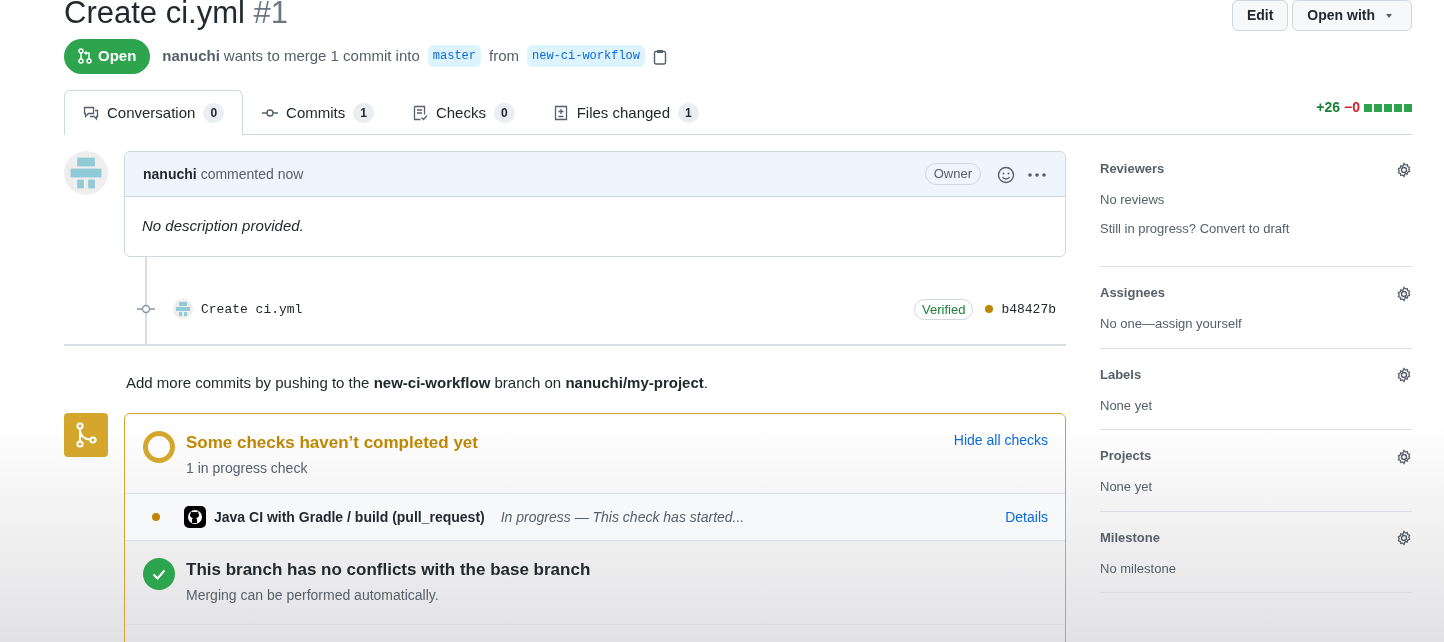  I want to click on commit-message: Create ci.yml, so click(252, 309).